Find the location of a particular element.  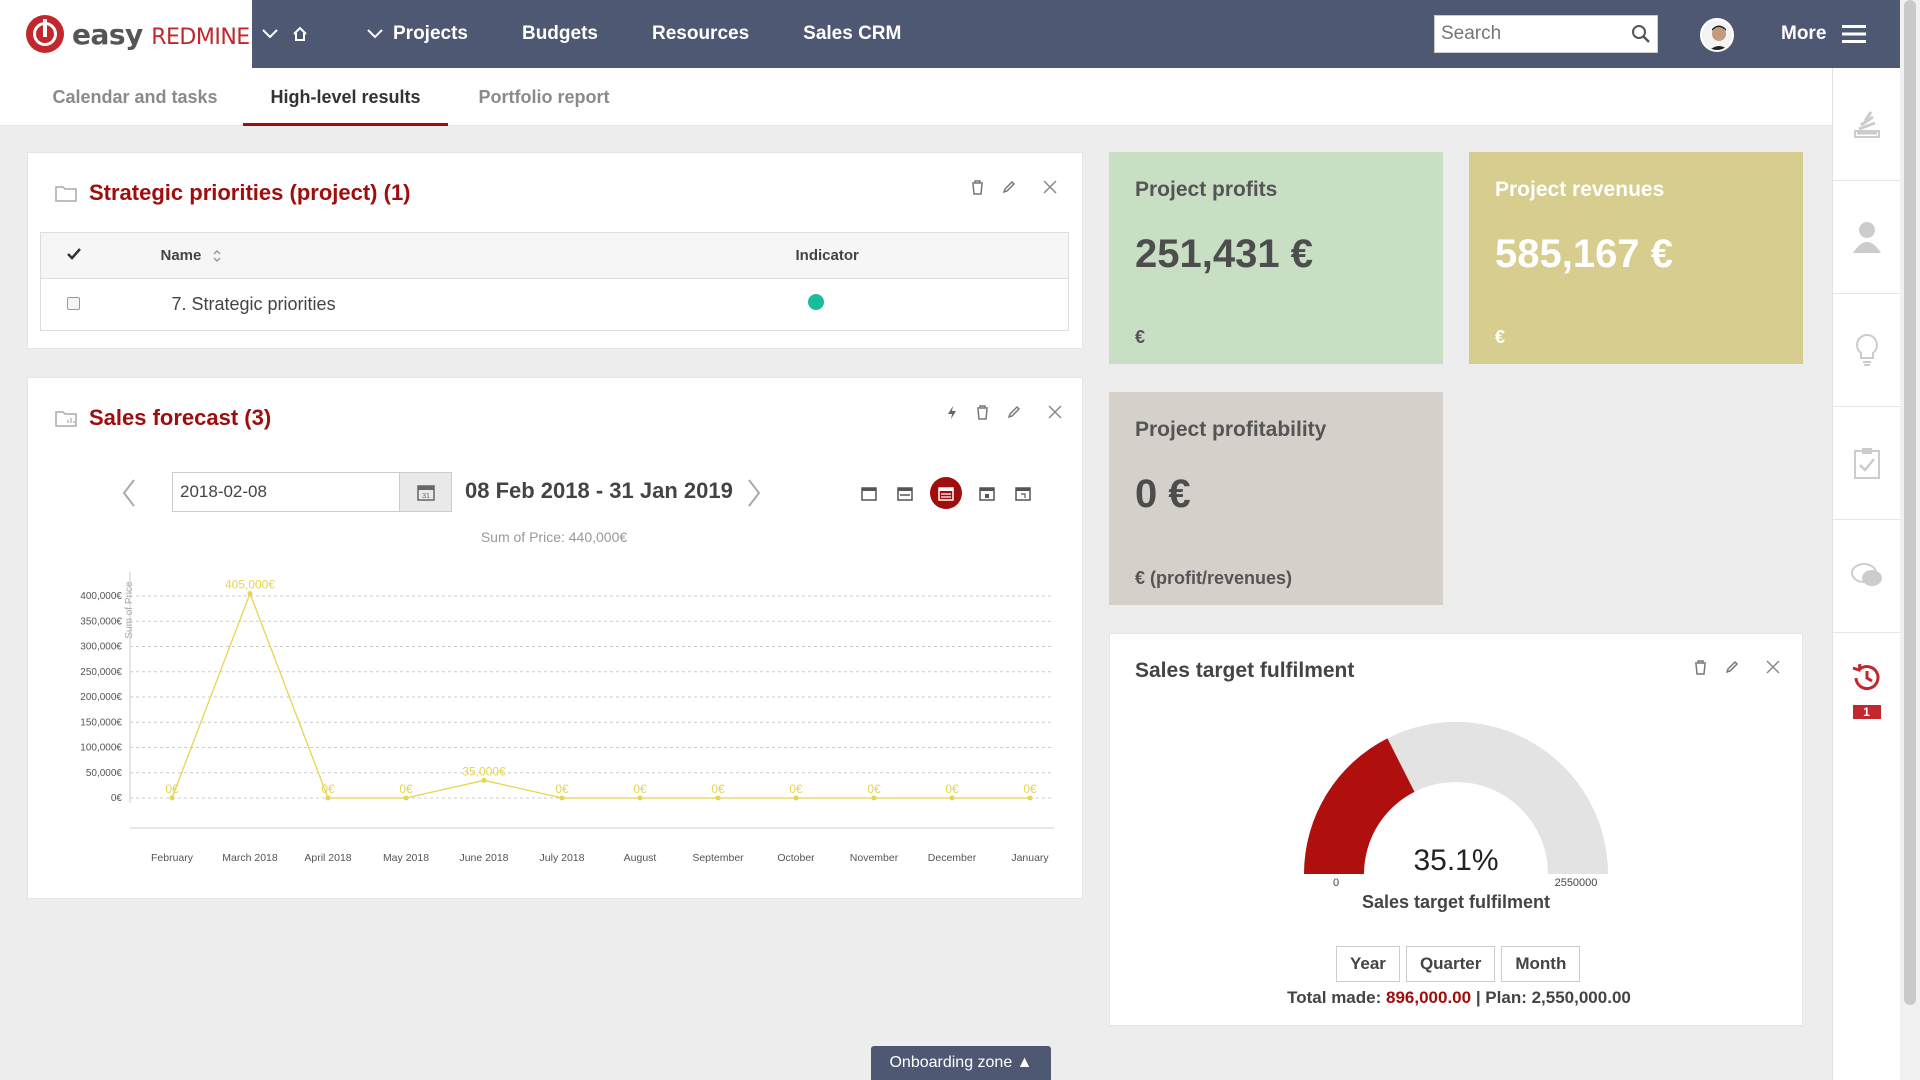

sales-target-actions is located at coordinates (1737, 667).